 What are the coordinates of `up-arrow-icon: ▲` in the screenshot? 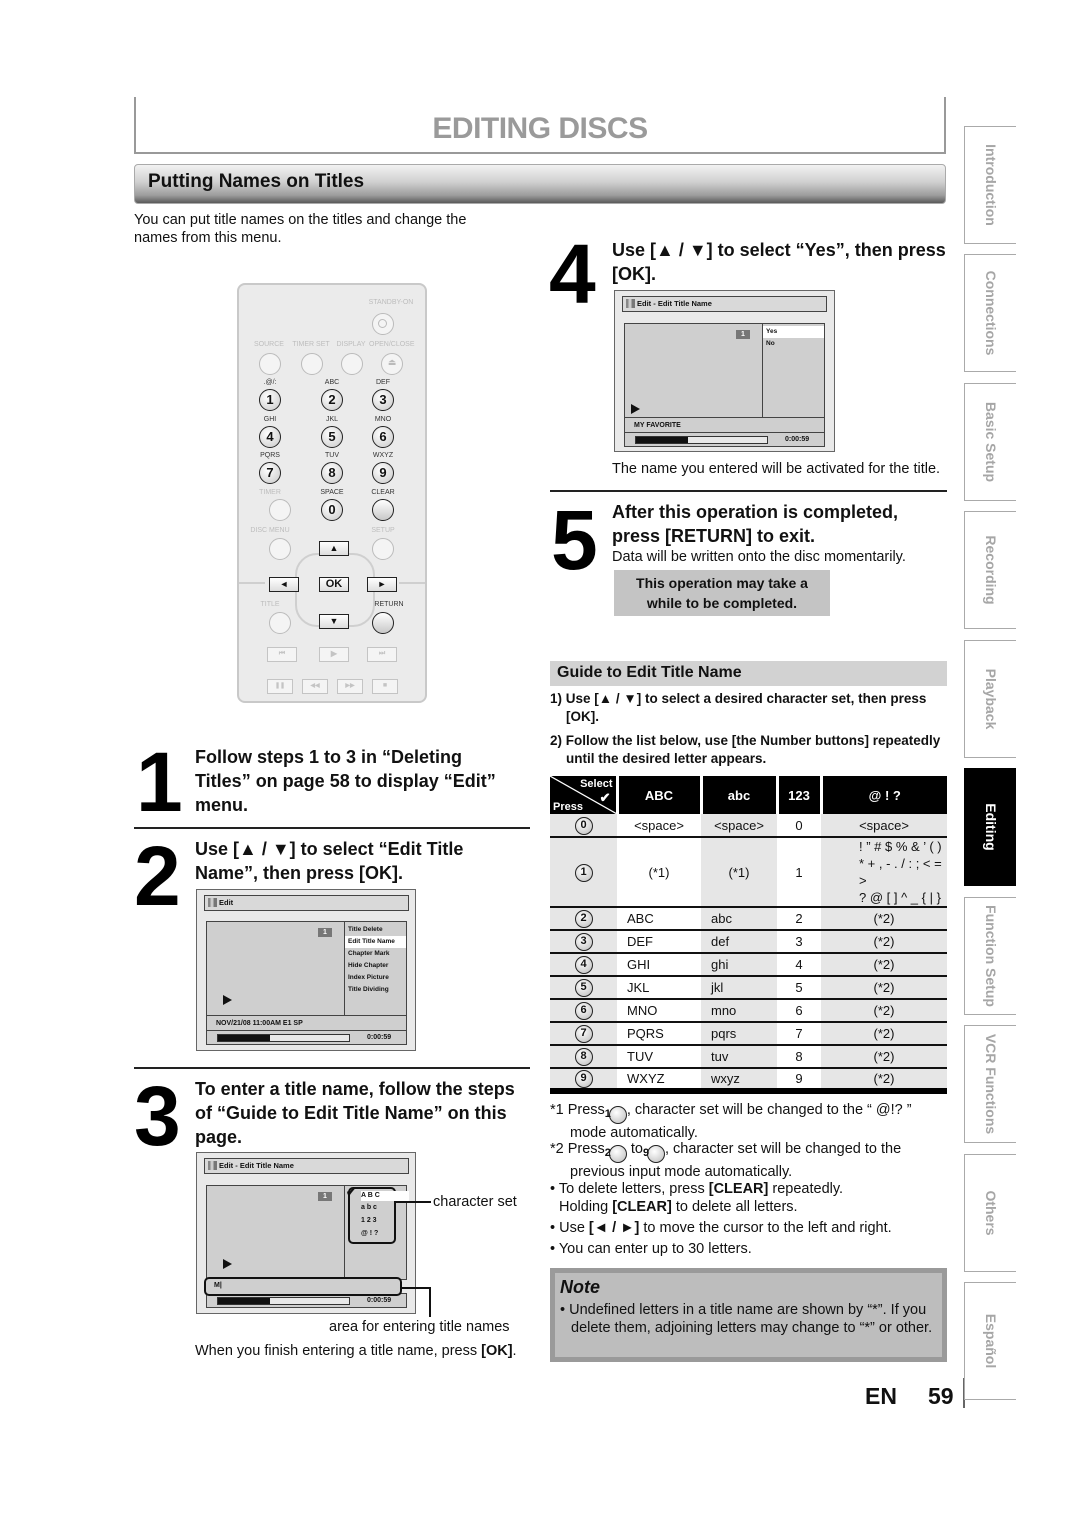 It's located at (334, 548).